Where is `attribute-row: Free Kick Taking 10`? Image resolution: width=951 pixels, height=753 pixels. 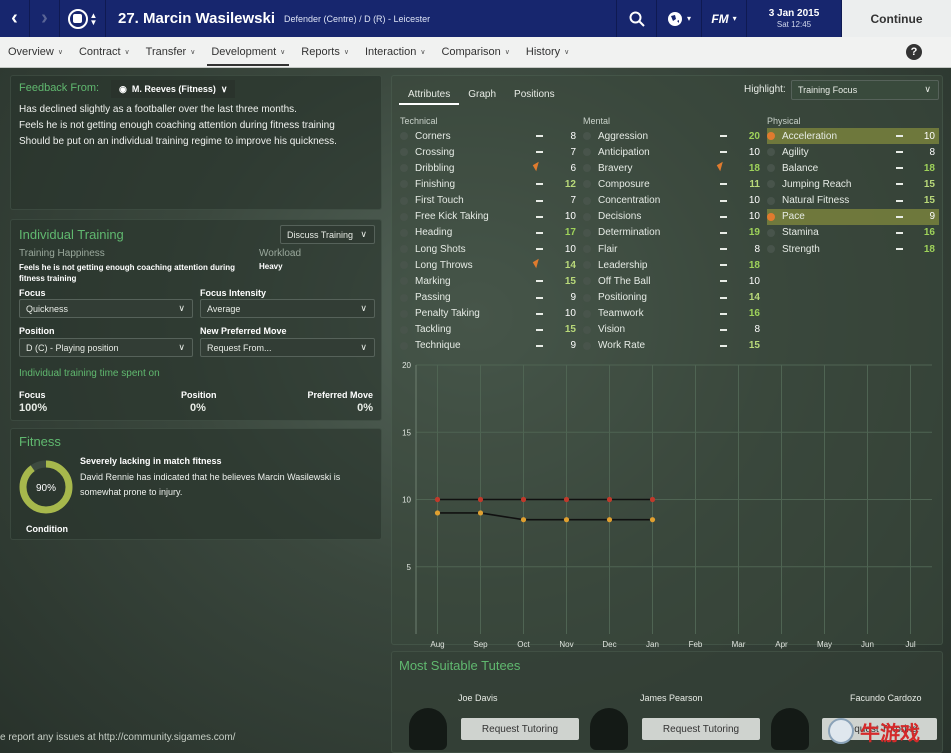
attribute-row: Free Kick Taking 10 is located at coordinates (490, 217).